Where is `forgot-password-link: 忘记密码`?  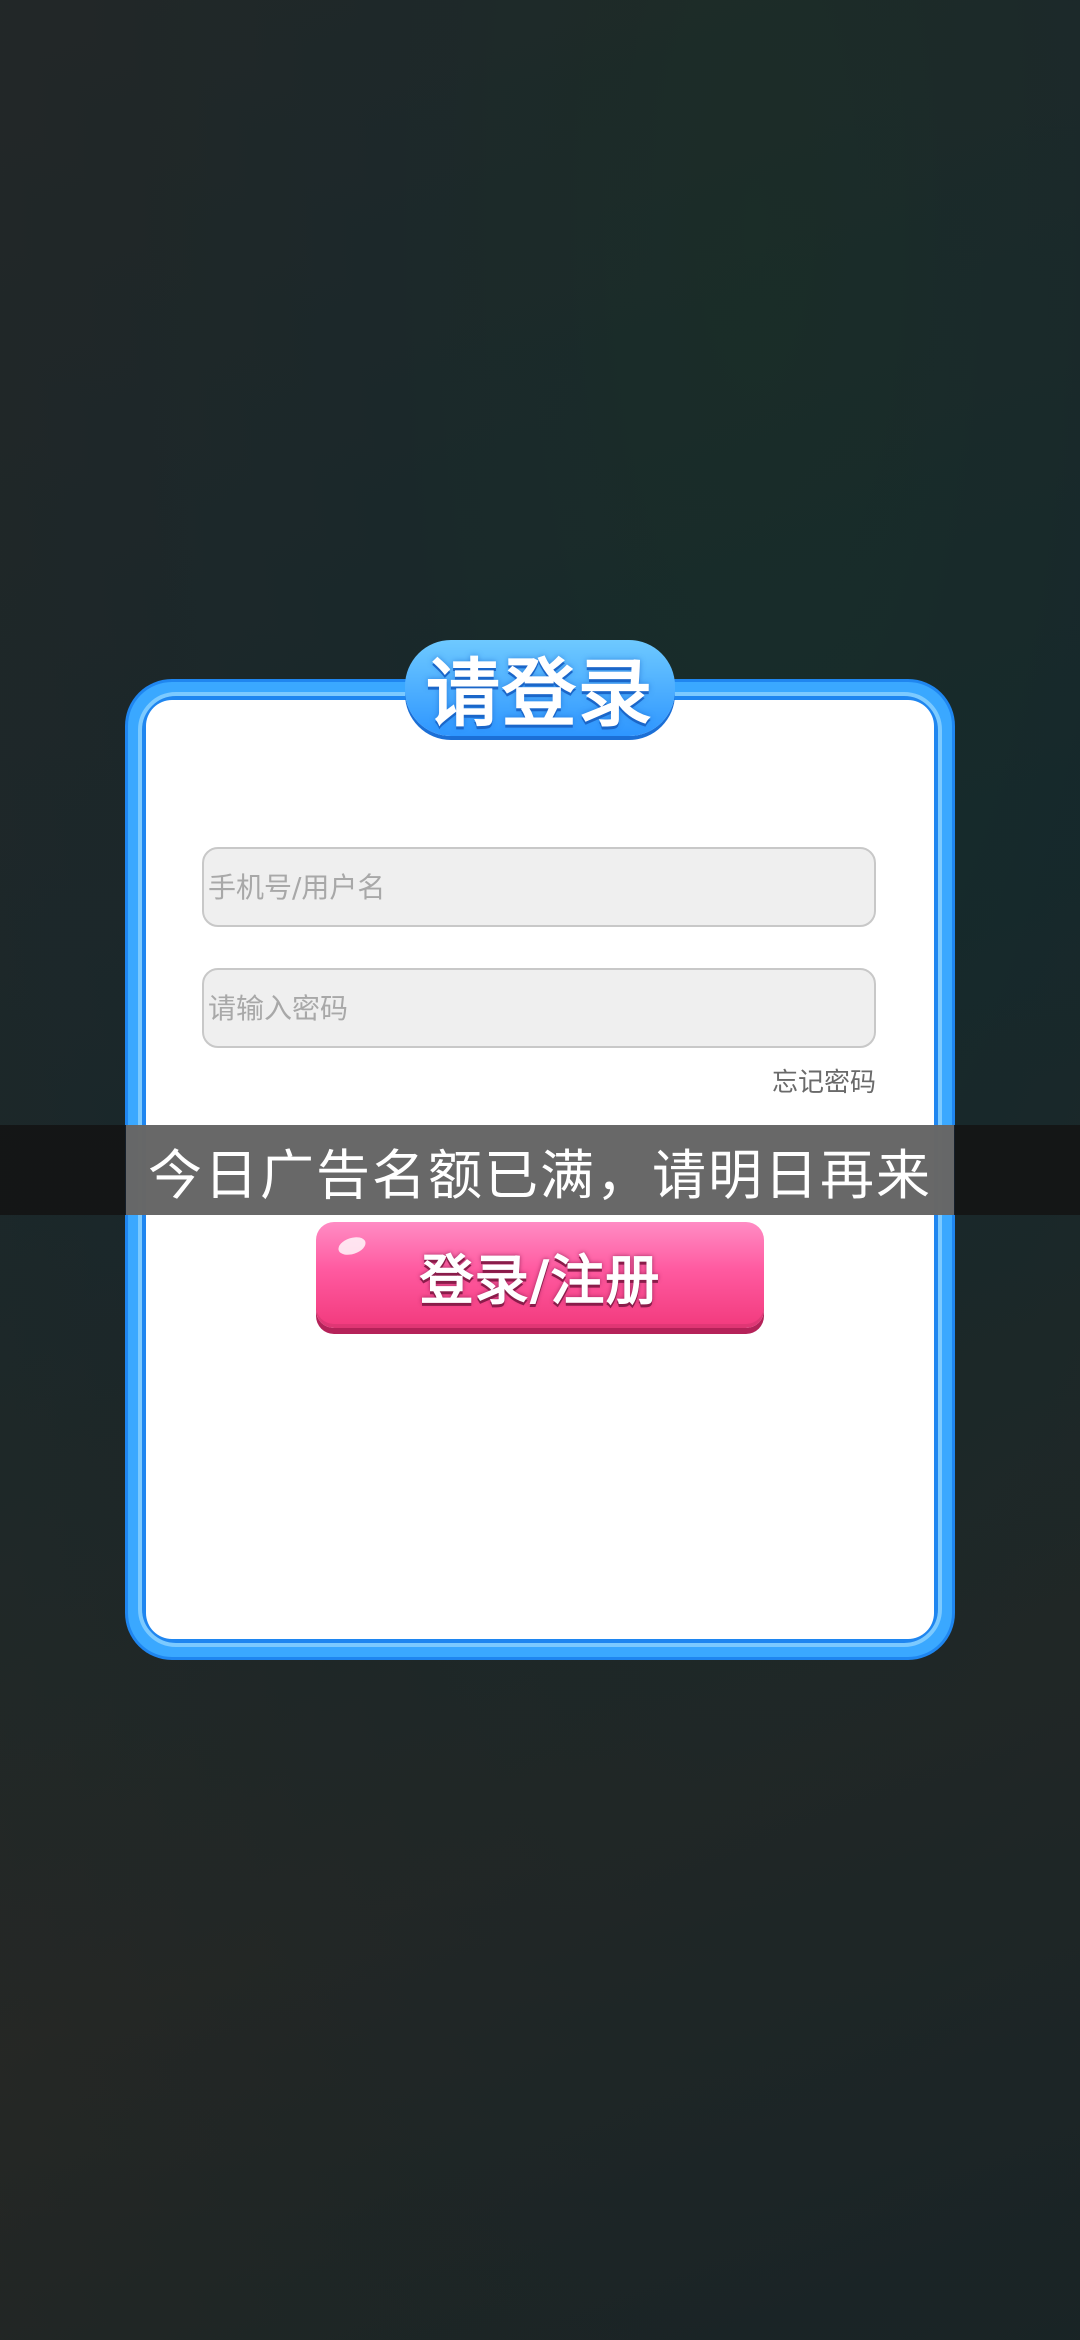 forgot-password-link: 忘记密码 is located at coordinates (824, 1080).